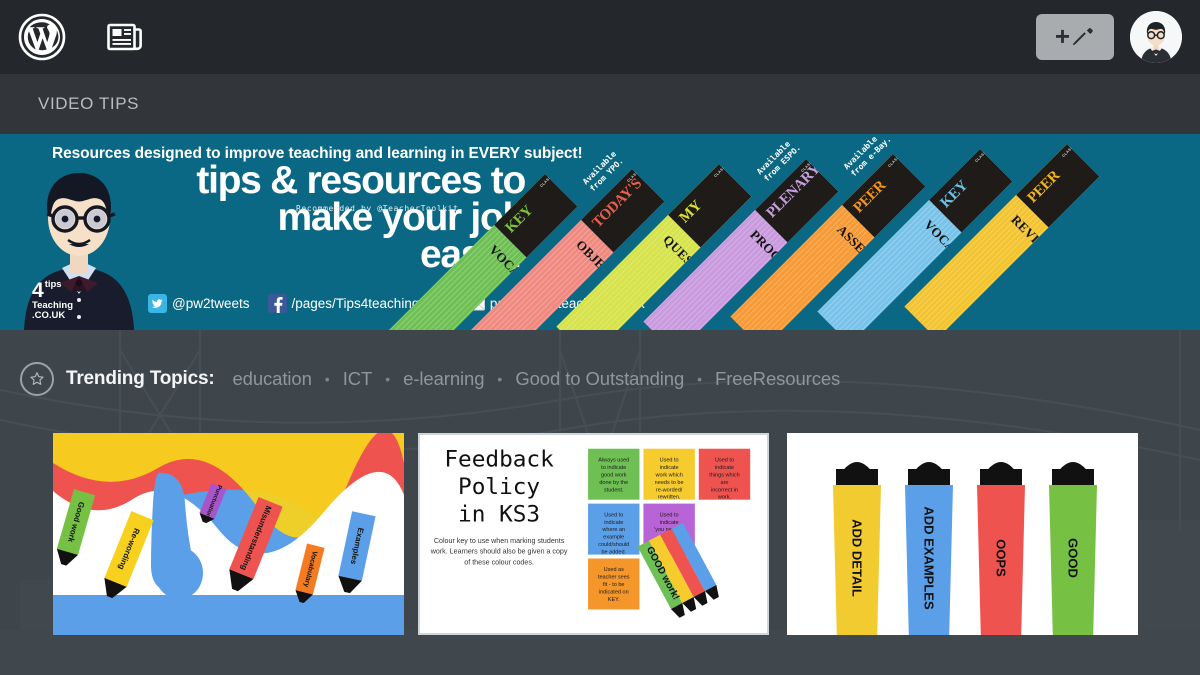 The width and height of the screenshot is (1200, 675). Describe the element at coordinates (600, 104) in the screenshot. I see `site-secondary-nav: VIDEO TIPS` at that location.